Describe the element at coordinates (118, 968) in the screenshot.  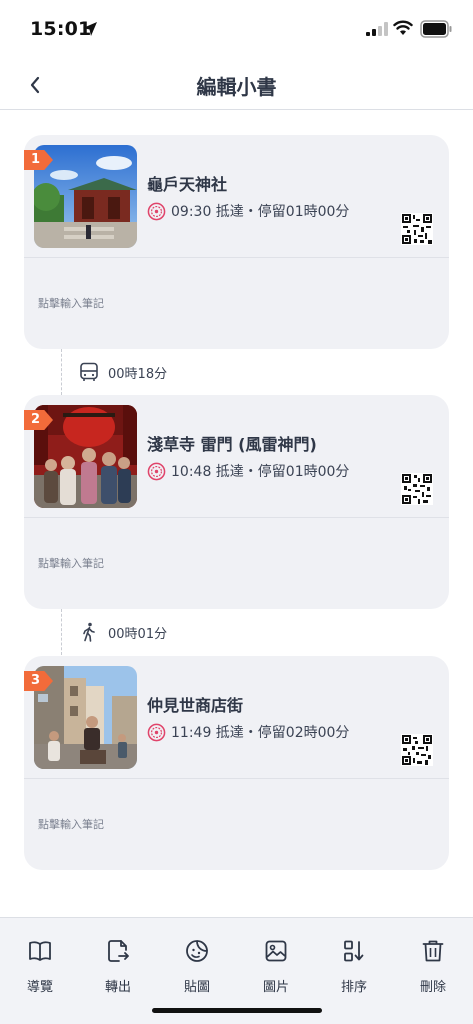
I see `export-button: 轉出` at that location.